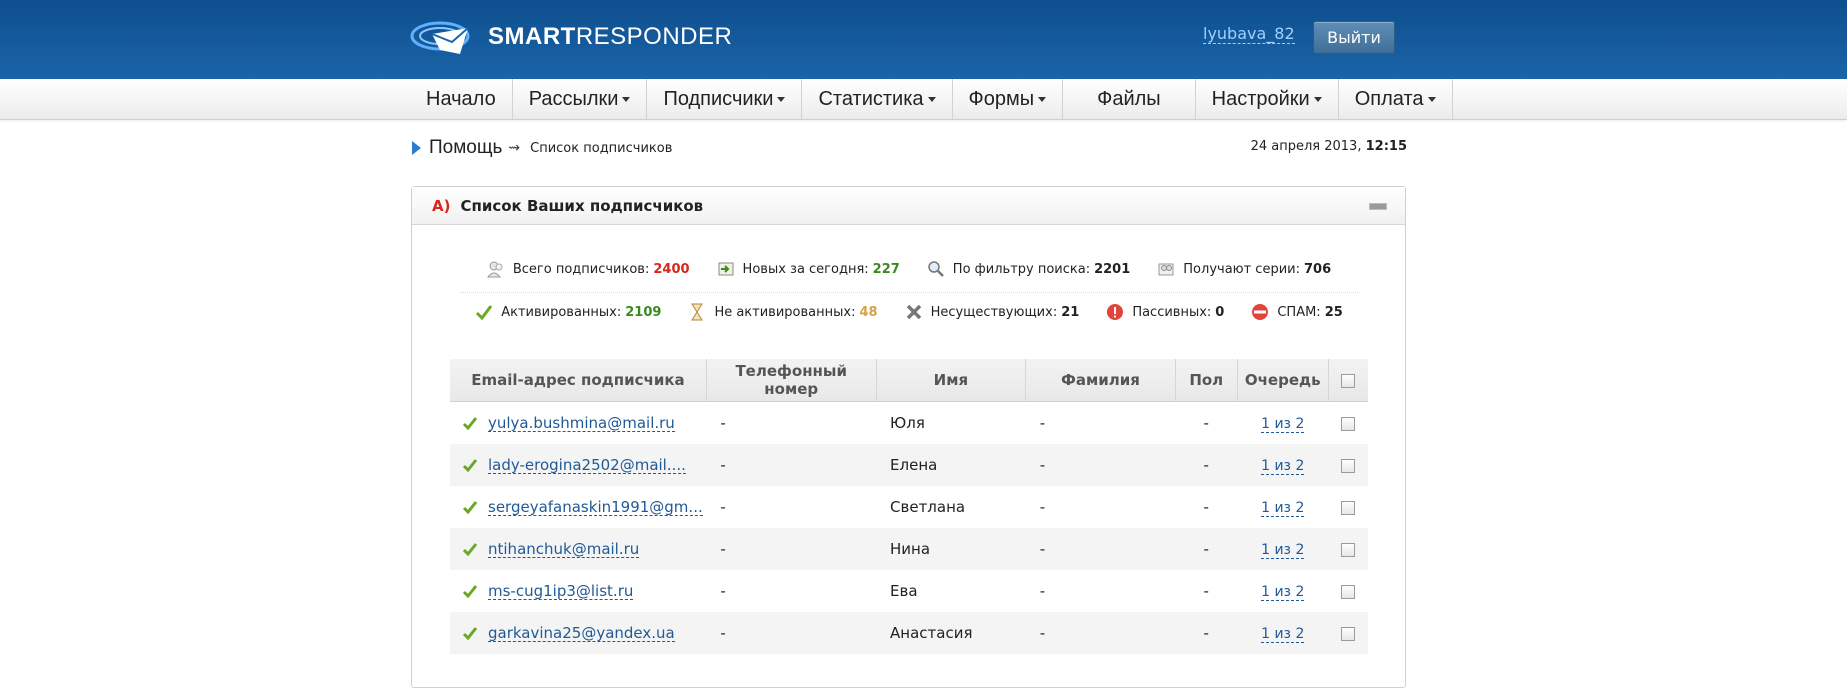 The width and height of the screenshot is (1847, 688). I want to click on panel-header: A) Список Ваших подписчиков, so click(908, 206).